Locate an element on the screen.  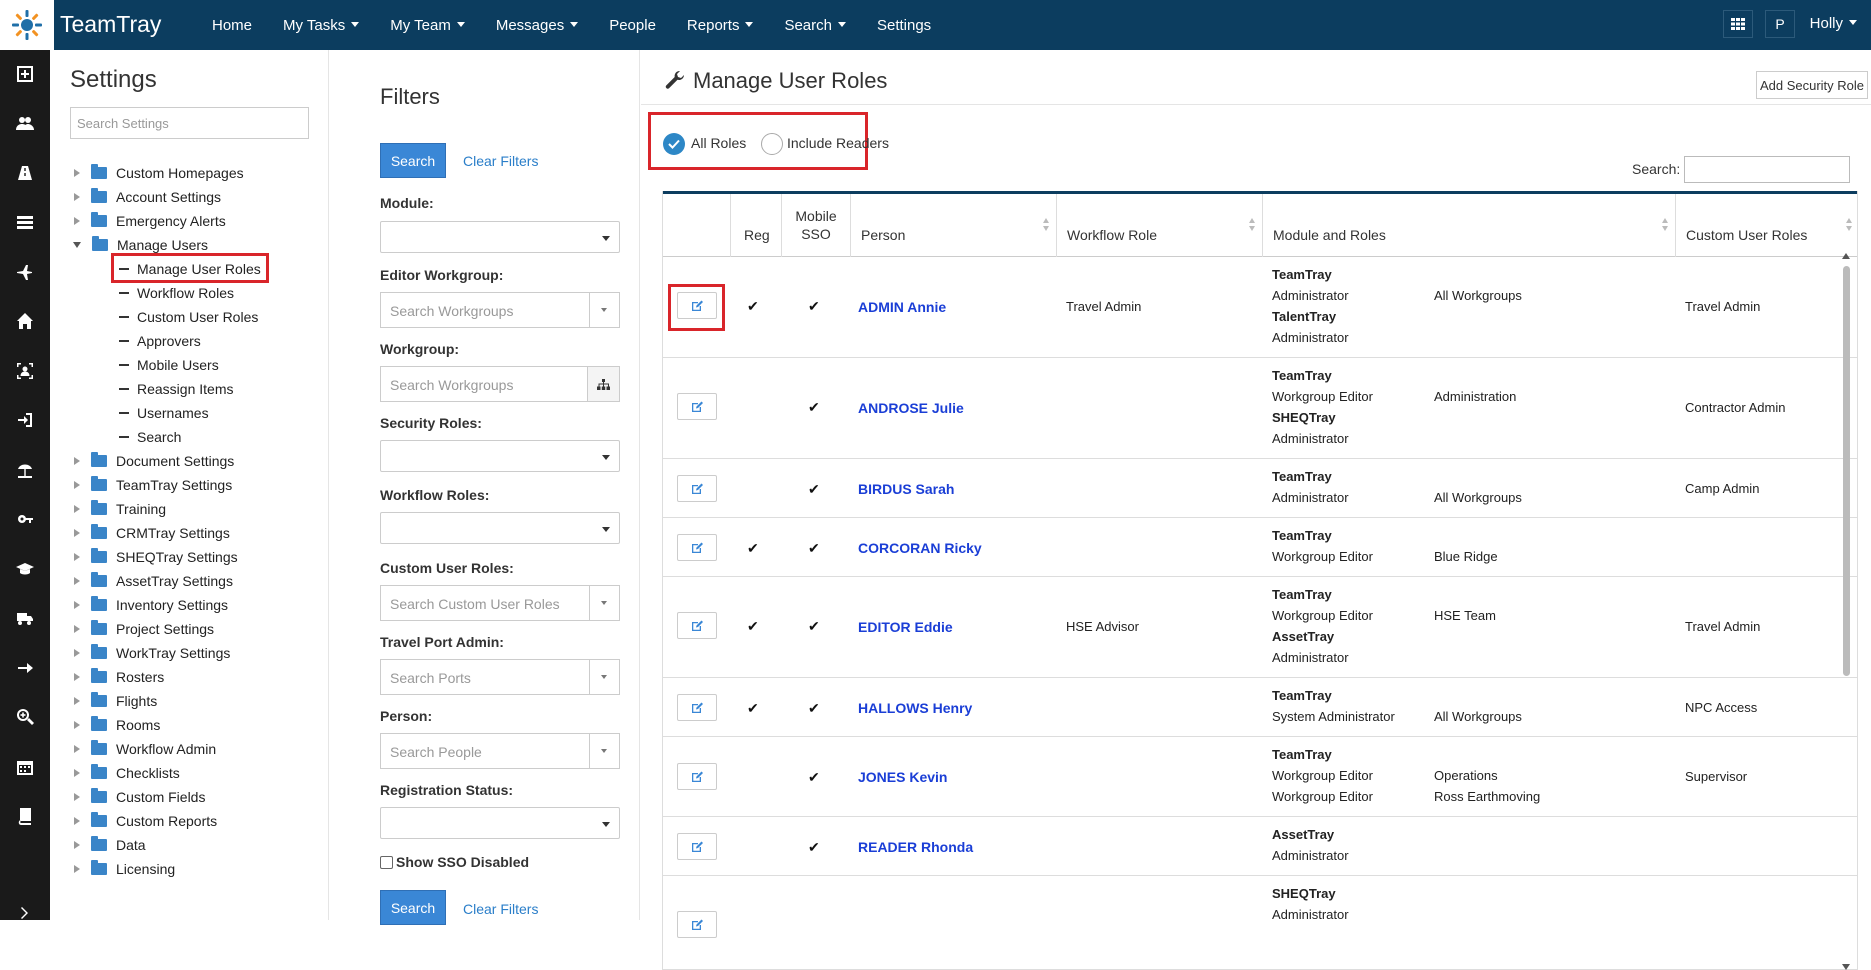
tree-item-custom-user-roles: Custom User Roles is located at coordinates (188, 317).